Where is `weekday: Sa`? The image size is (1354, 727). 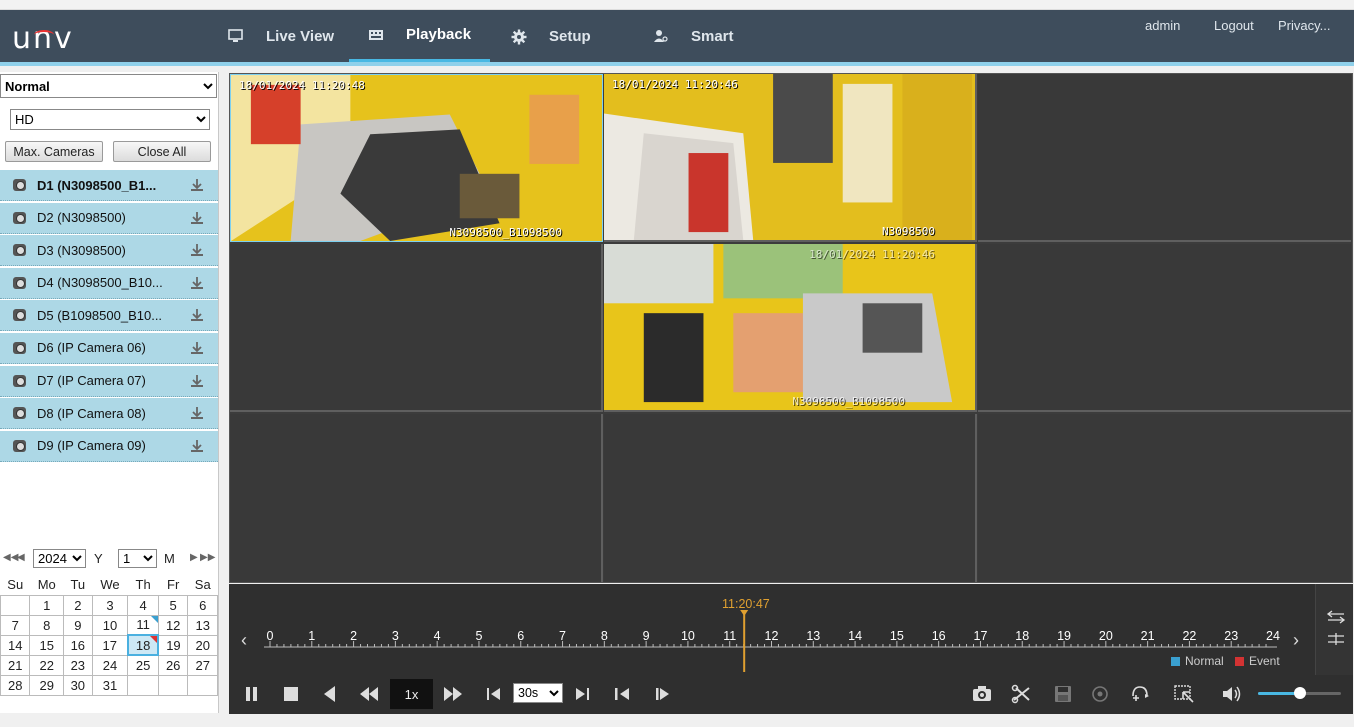 weekday: Sa is located at coordinates (202, 585).